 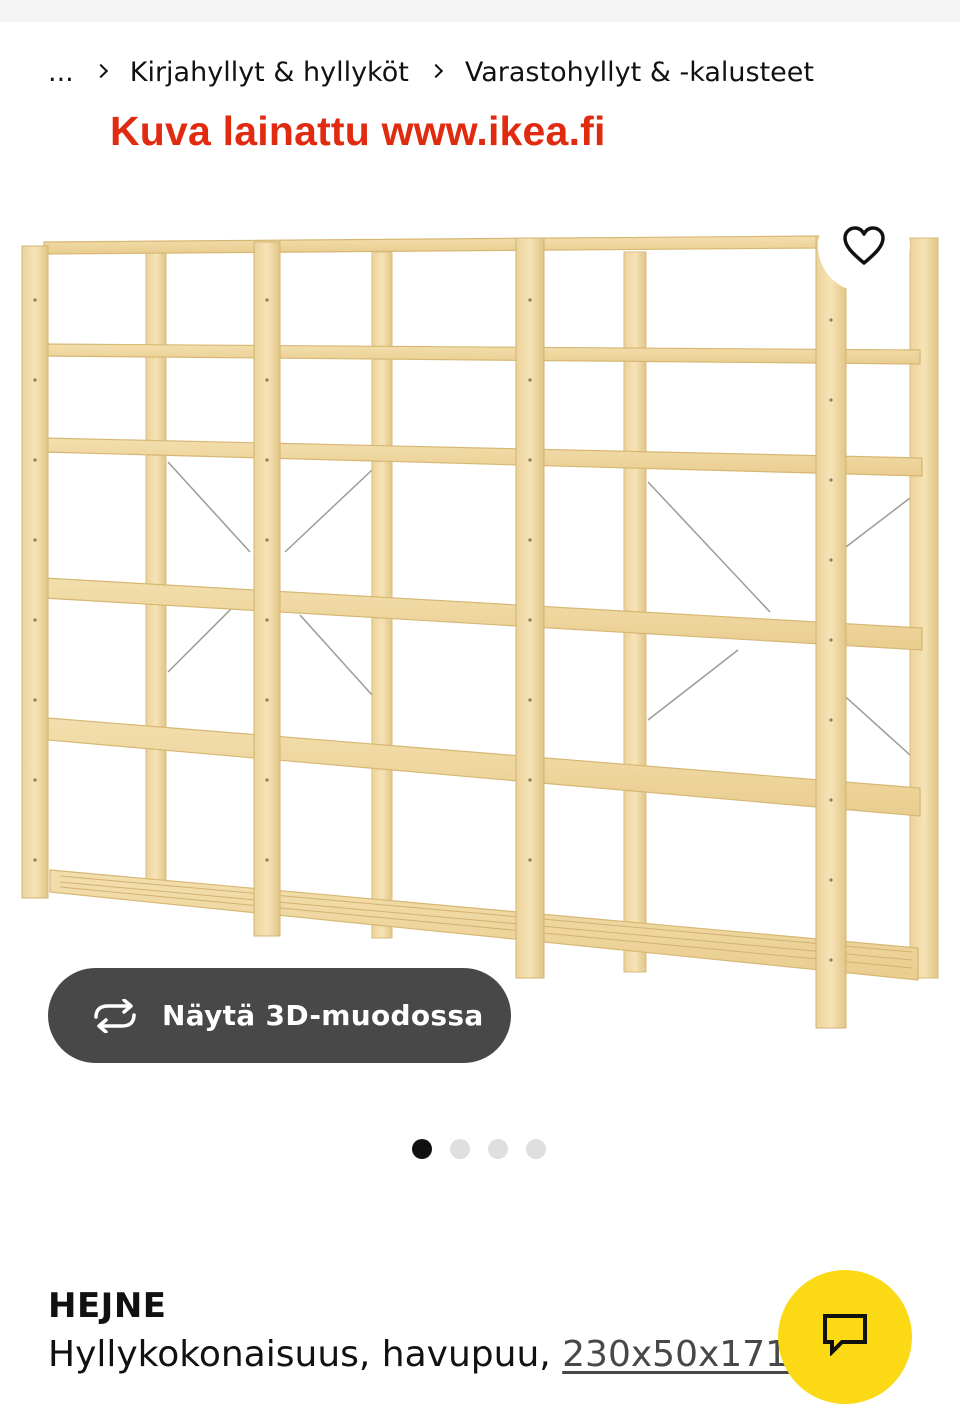 I want to click on favorite-button, so click(x=864, y=246).